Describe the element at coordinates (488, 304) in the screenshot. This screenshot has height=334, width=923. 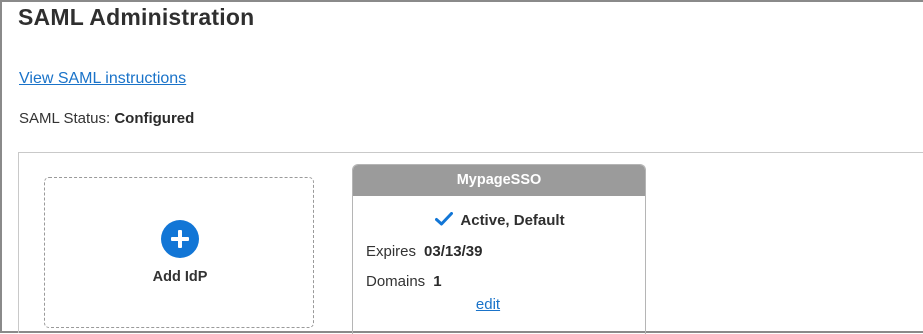
I see `edit-idp-link: edit` at that location.